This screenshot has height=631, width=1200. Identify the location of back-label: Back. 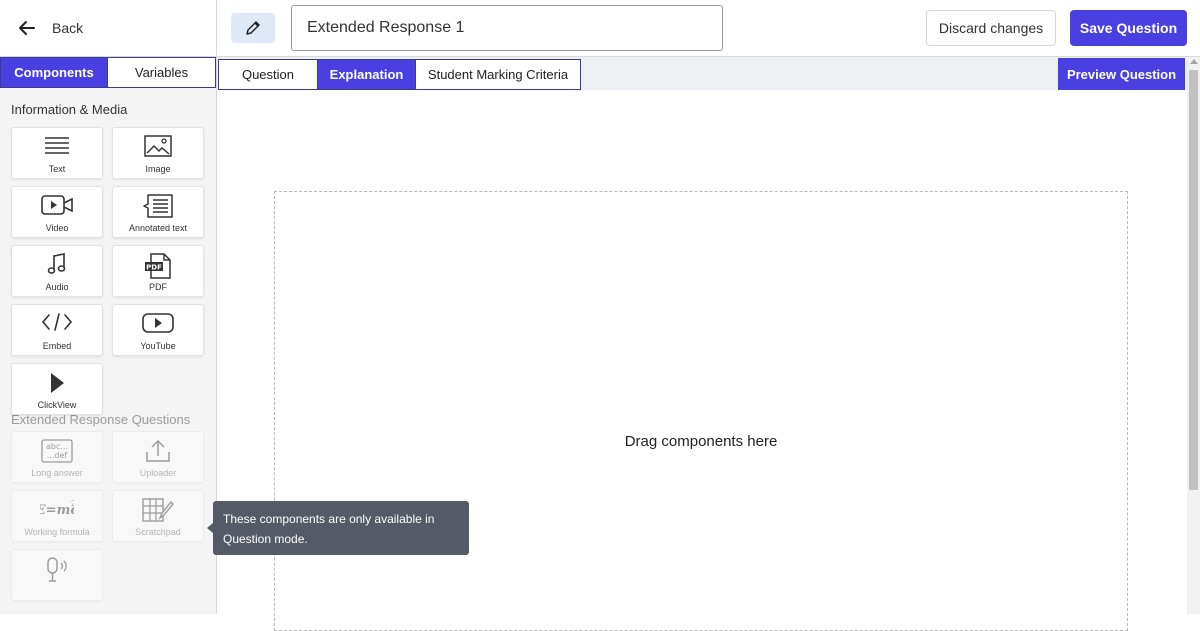
(68, 28).